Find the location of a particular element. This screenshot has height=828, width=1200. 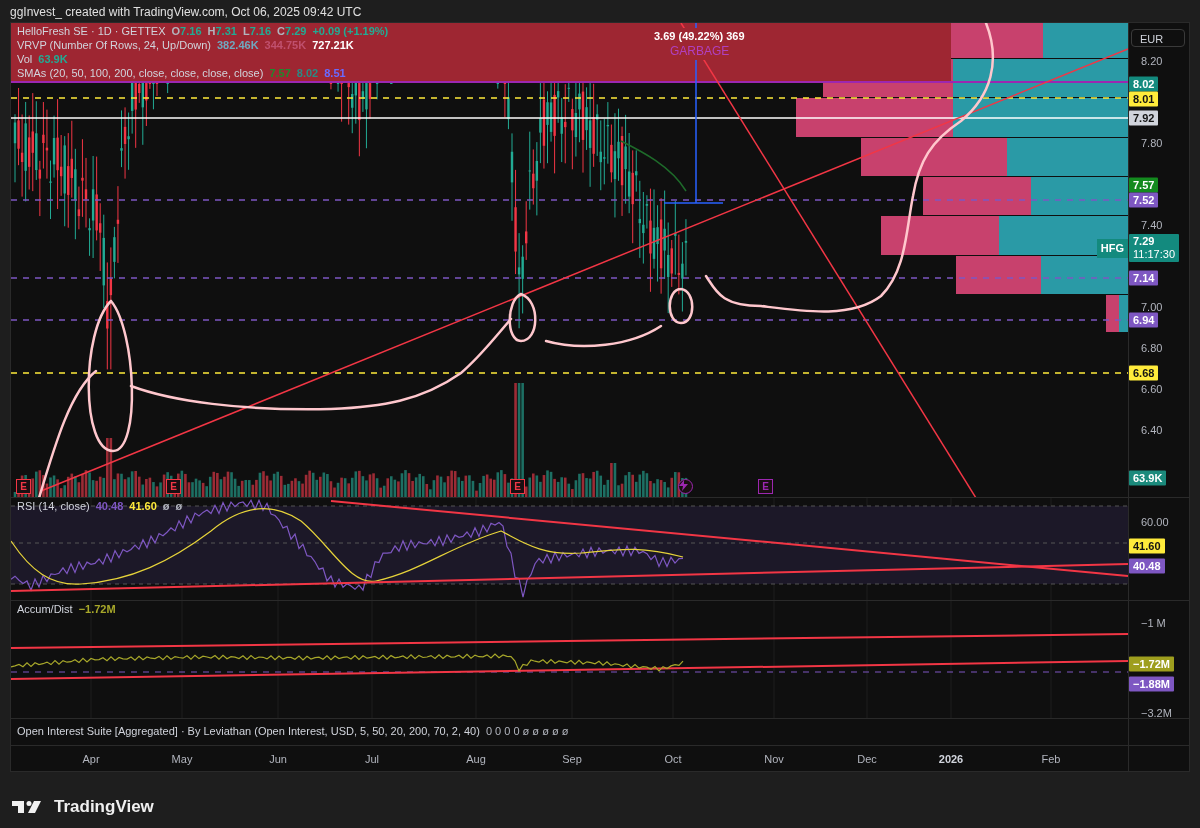

indicator-value: 63.9K is located at coordinates (53, 59).